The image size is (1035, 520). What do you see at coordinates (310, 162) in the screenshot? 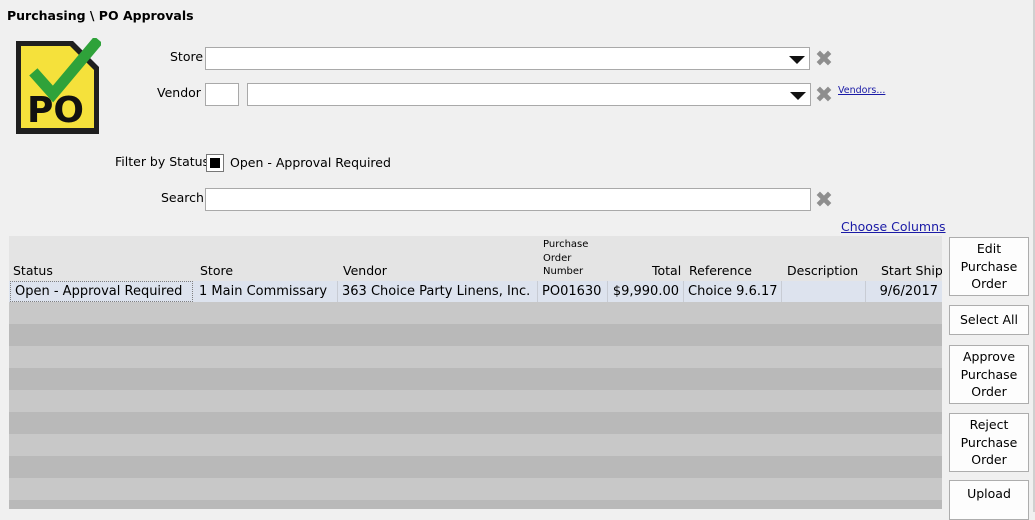
I see `filter-status-option-label: Open - Approval Required` at bounding box center [310, 162].